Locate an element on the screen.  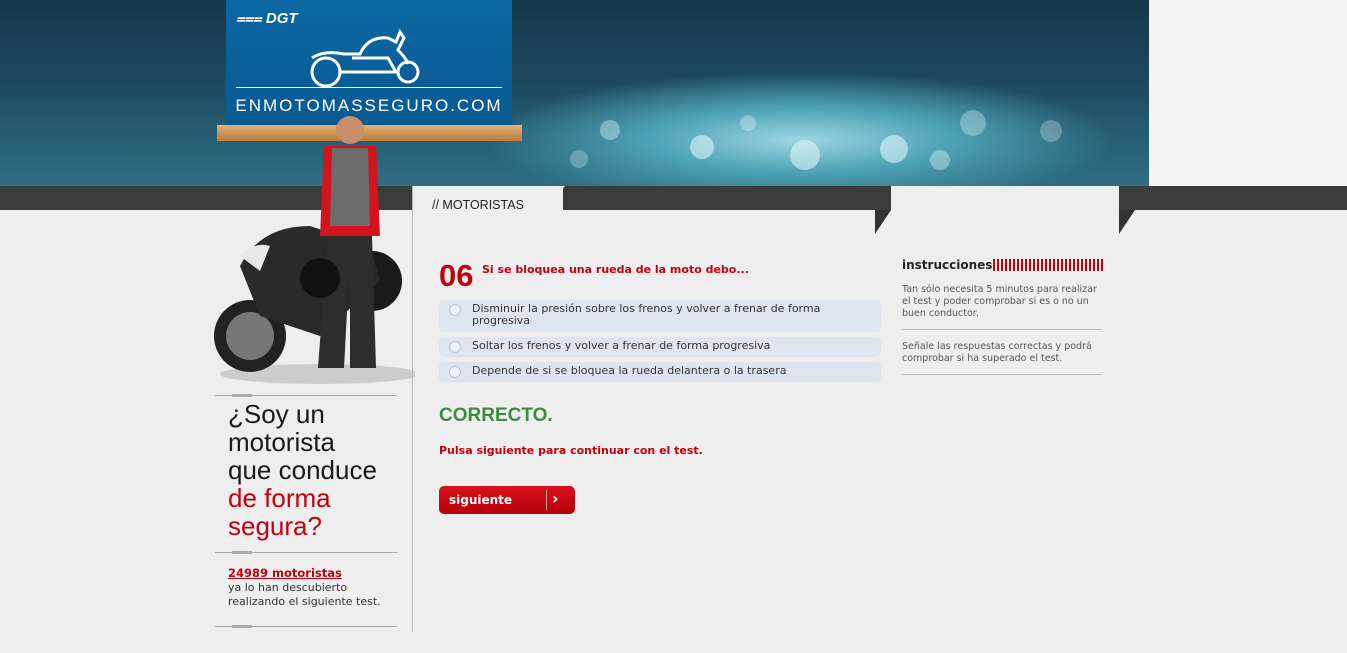
button-divider is located at coordinates (546, 500).